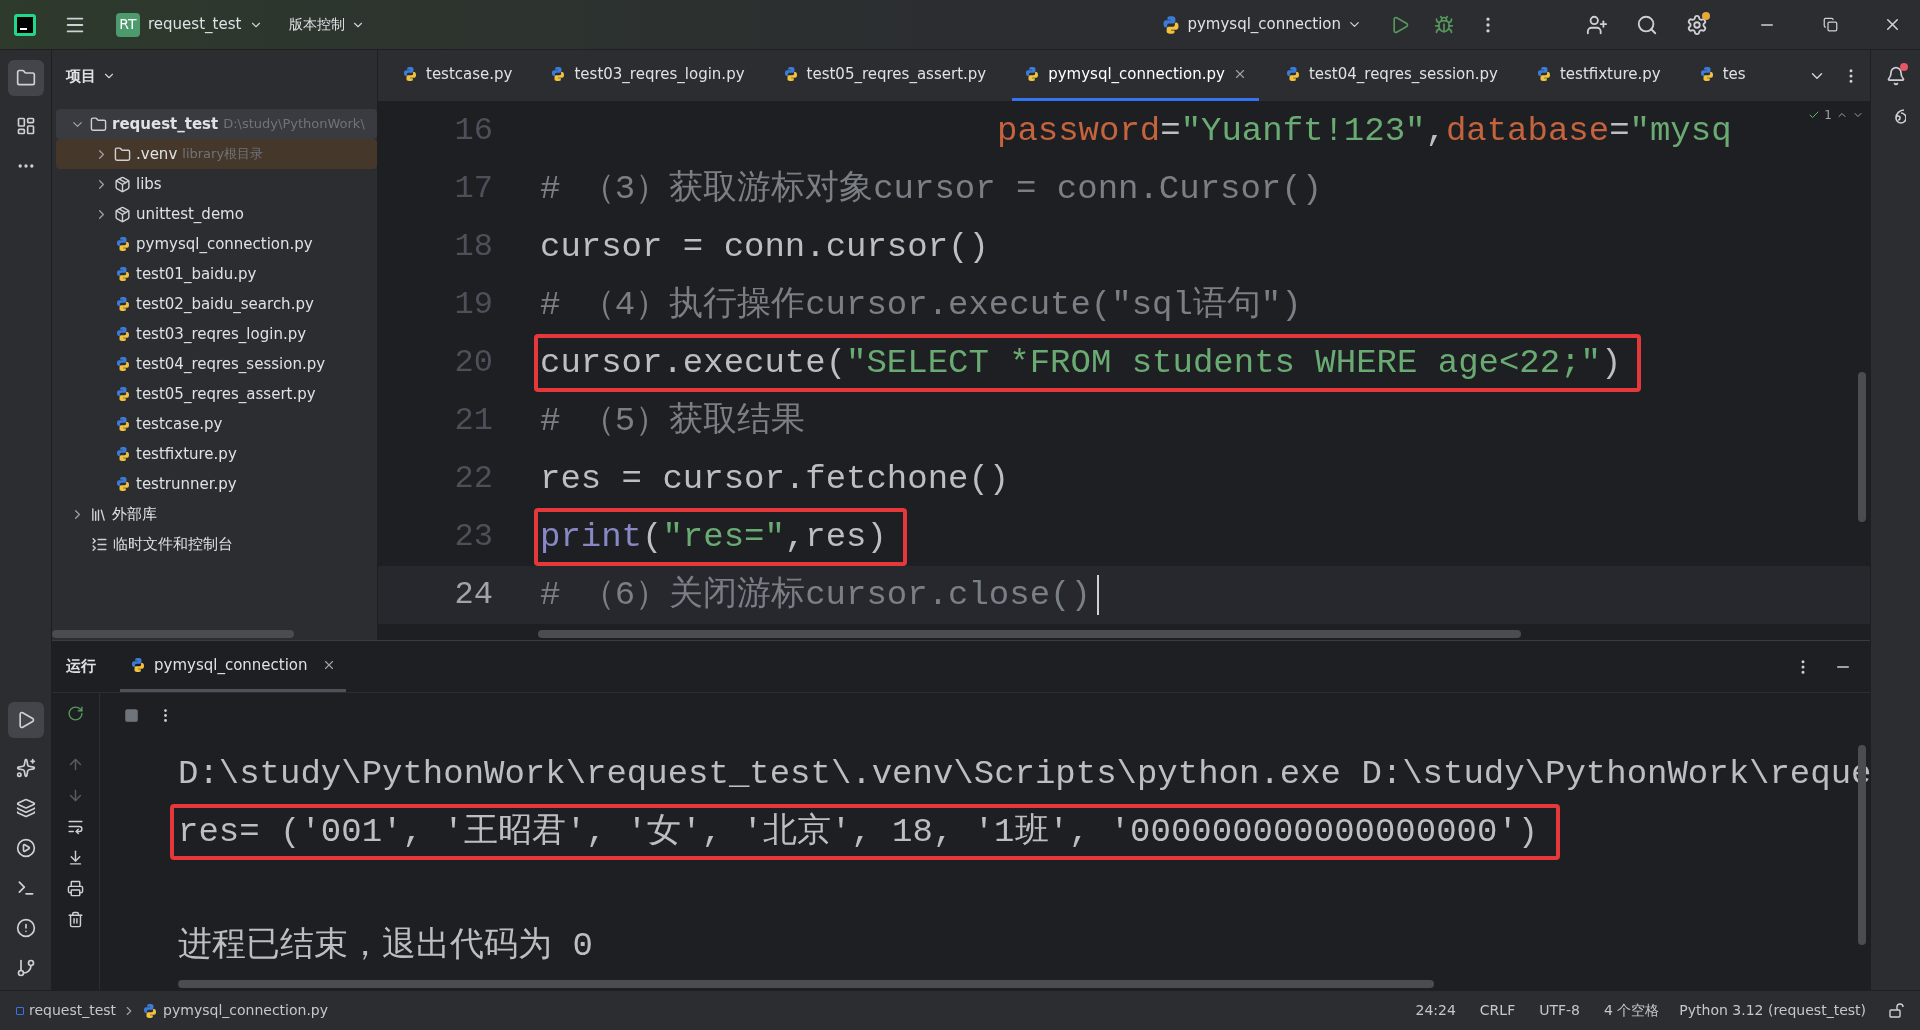  I want to click on tree-item: test04_reqres_session.py, so click(216, 364).